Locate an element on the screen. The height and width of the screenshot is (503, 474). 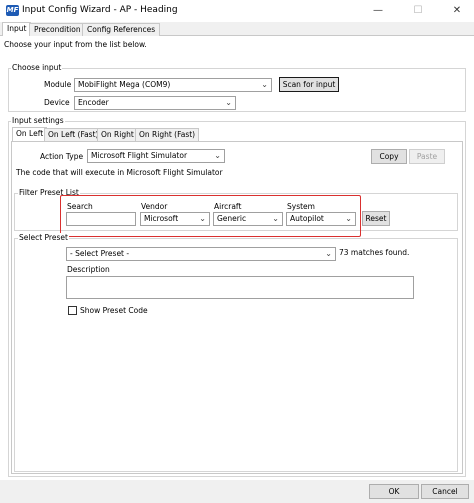
highlight-annotation is located at coordinates (210, 216).